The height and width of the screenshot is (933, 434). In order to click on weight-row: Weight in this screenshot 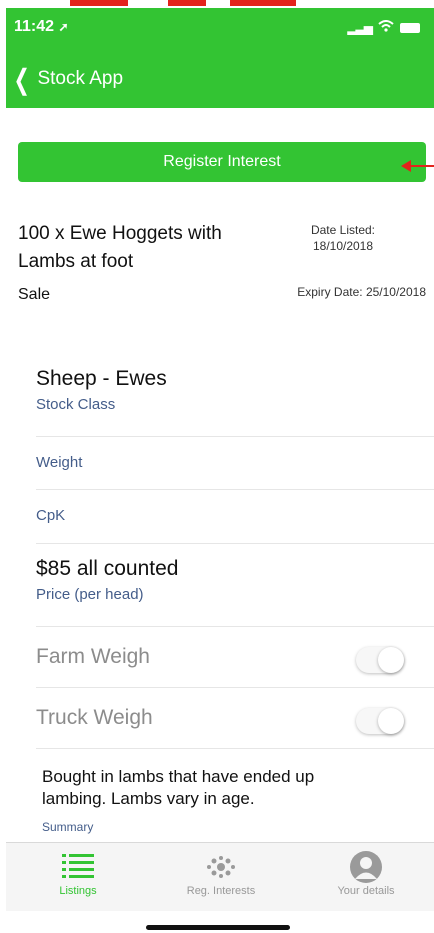, I will do `click(235, 463)`.